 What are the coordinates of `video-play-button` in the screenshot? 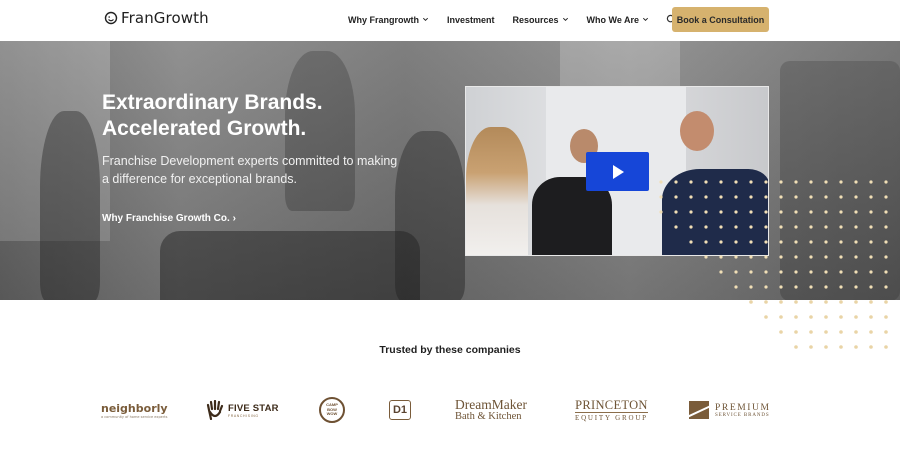 It's located at (617, 171).